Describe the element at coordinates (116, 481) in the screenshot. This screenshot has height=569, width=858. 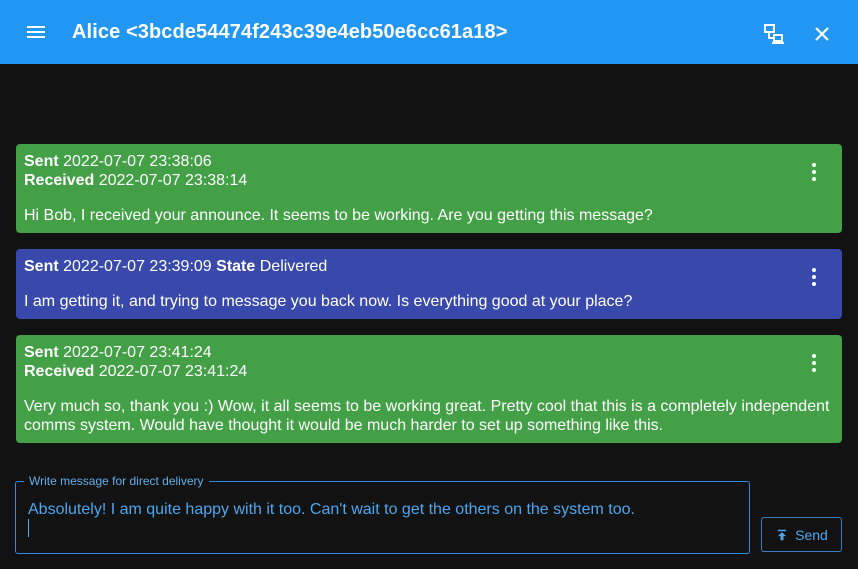
I see `message-input-label: Write message for direct delivery` at that location.